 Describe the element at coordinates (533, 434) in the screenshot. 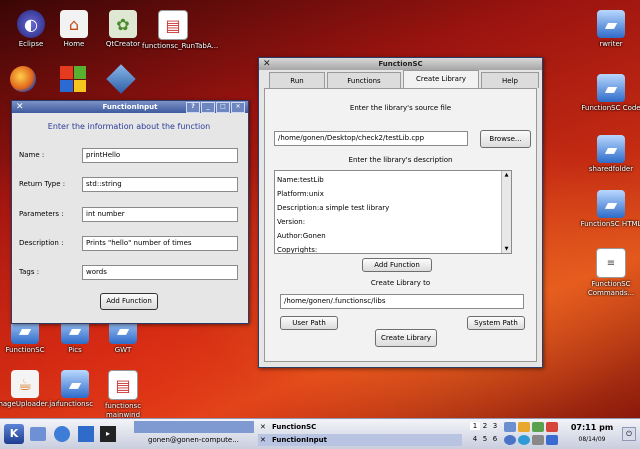

I see `system-tray` at that location.